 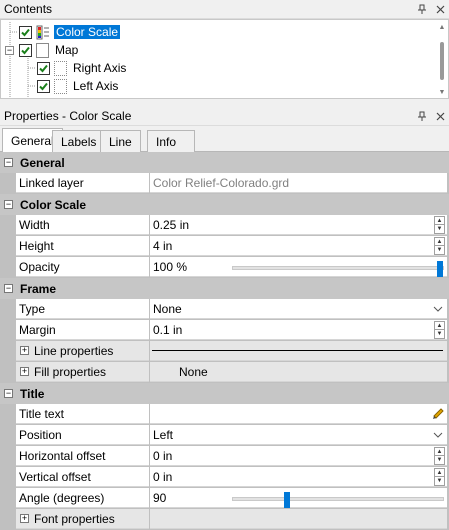 I want to click on pencil-icon, so click(x=438, y=413).